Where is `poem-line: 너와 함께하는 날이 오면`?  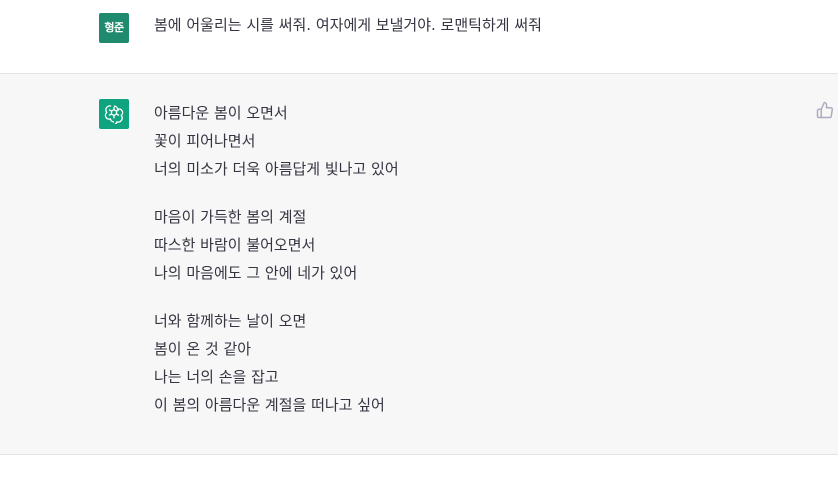 poem-line: 너와 함께하는 날이 오면 is located at coordinates (230, 321).